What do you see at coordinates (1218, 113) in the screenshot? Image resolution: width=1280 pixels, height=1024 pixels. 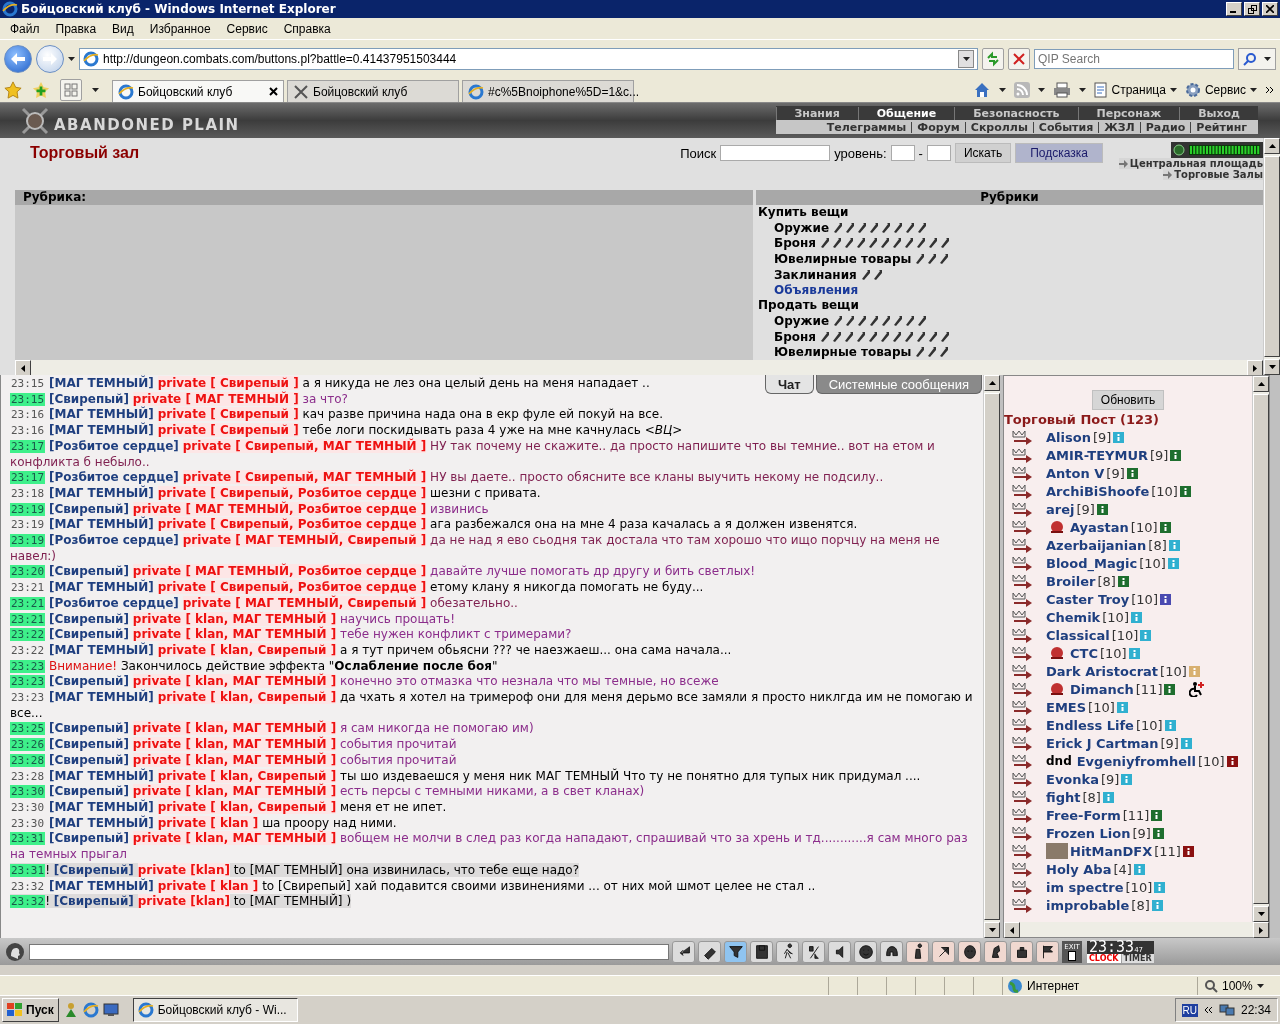 I see `nav-tab: Выход` at bounding box center [1218, 113].